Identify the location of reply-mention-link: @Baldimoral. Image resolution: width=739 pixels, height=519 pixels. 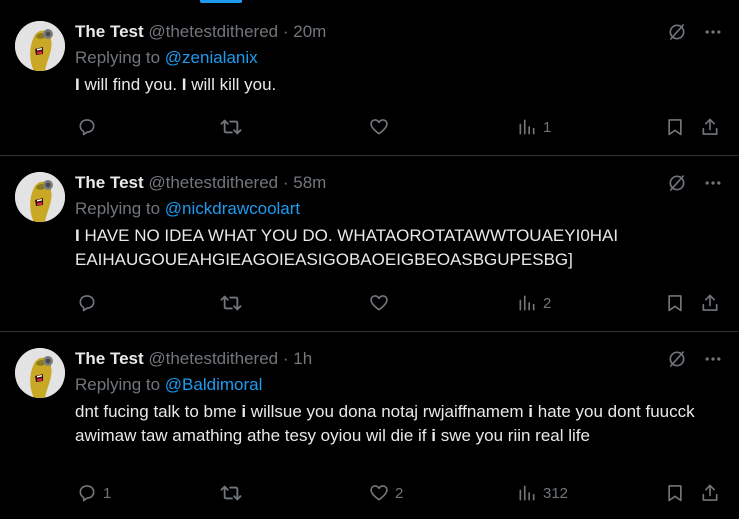
(214, 384).